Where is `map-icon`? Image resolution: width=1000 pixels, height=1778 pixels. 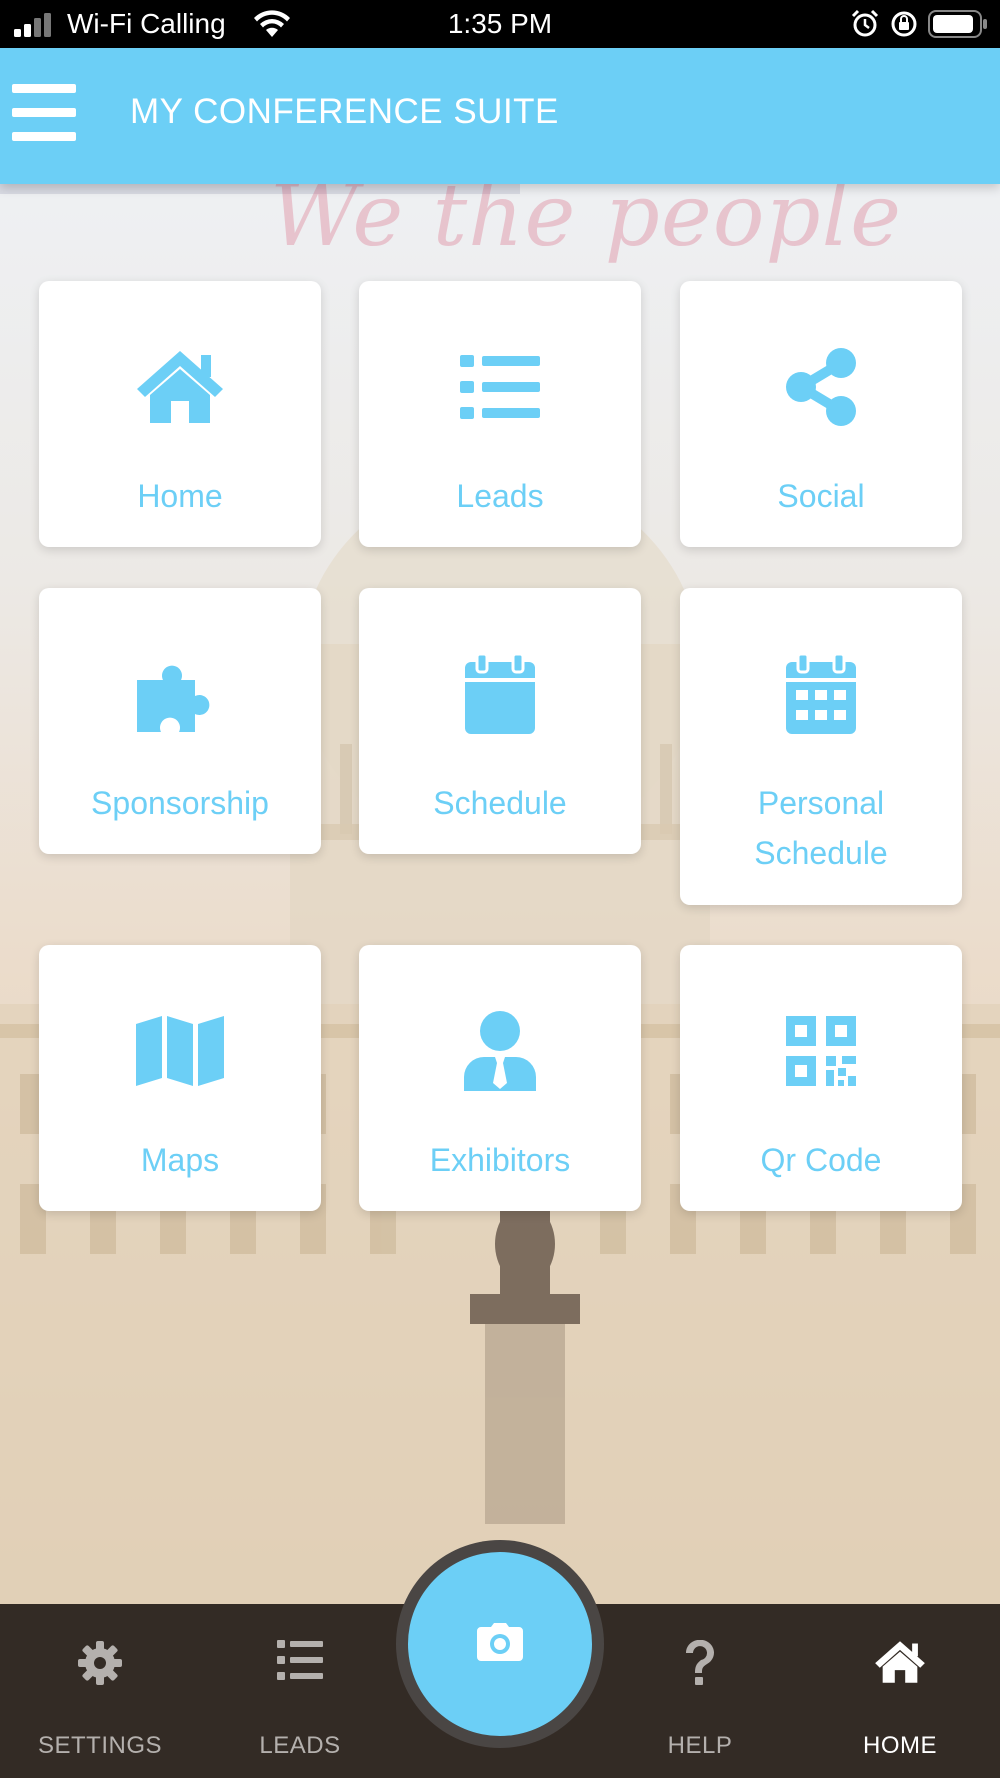
map-icon is located at coordinates (180, 1051).